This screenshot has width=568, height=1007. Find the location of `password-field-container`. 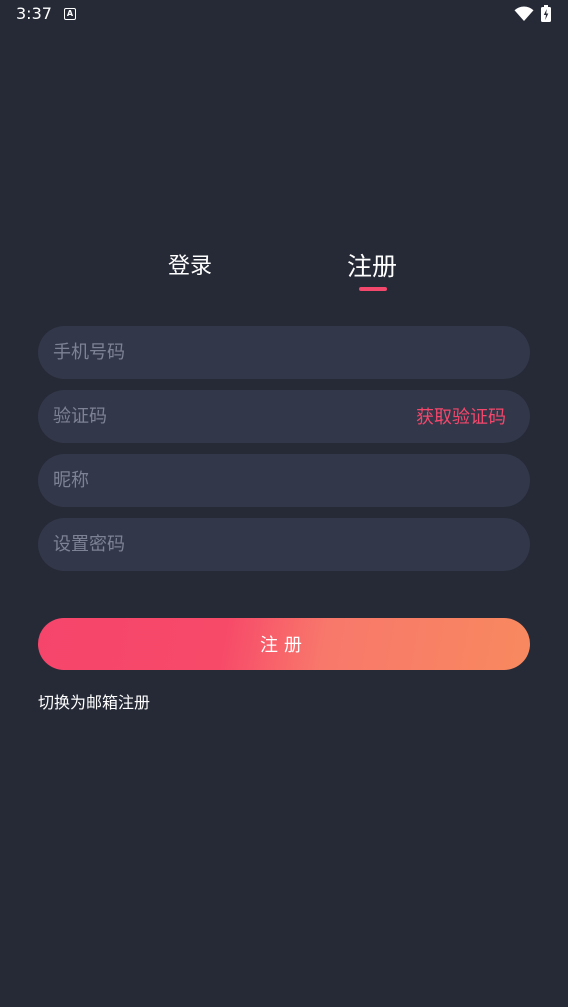

password-field-container is located at coordinates (284, 544).